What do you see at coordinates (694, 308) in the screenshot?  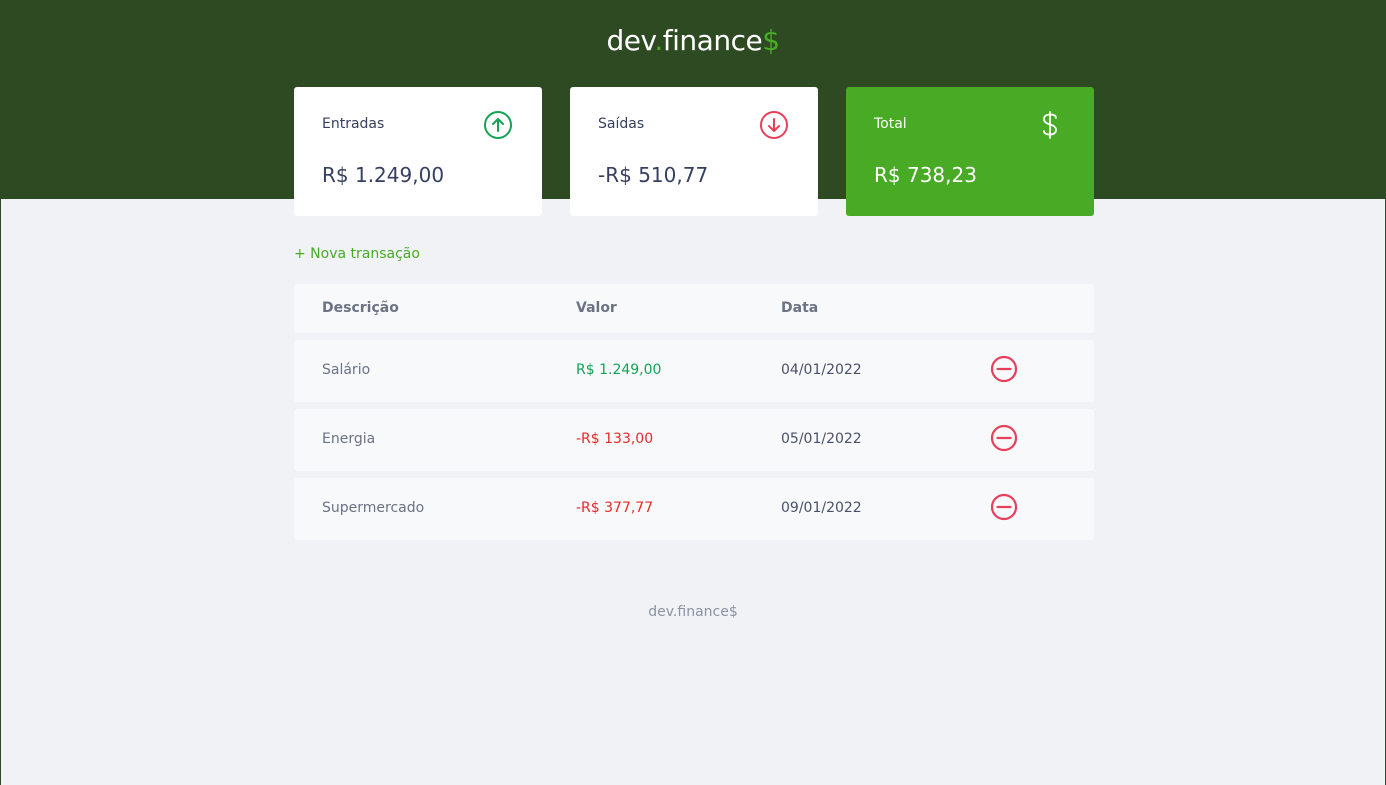 I see `table-header: Descrição Valor Data` at bounding box center [694, 308].